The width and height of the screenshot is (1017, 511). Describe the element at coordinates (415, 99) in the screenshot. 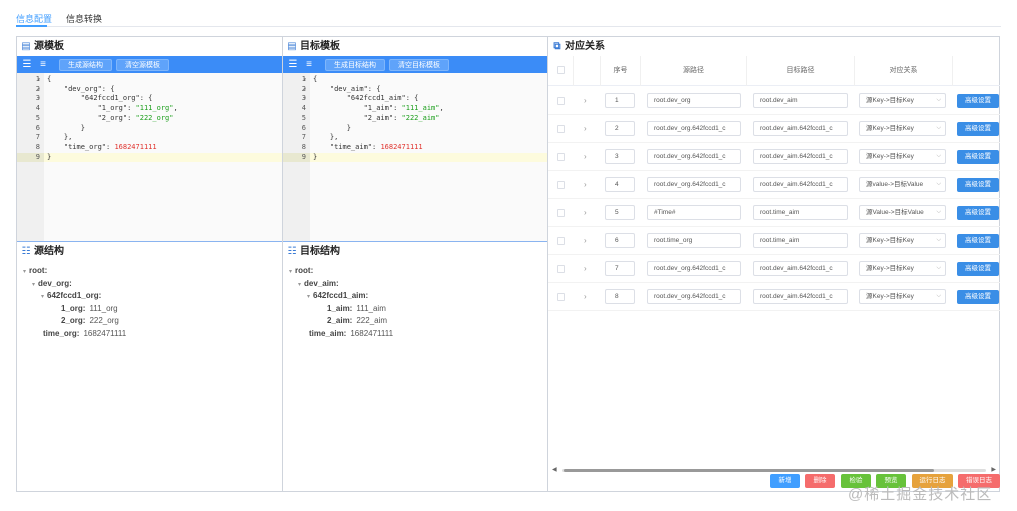

I see `code-line: 3 ▾ "642fccd1_aim": {` at that location.